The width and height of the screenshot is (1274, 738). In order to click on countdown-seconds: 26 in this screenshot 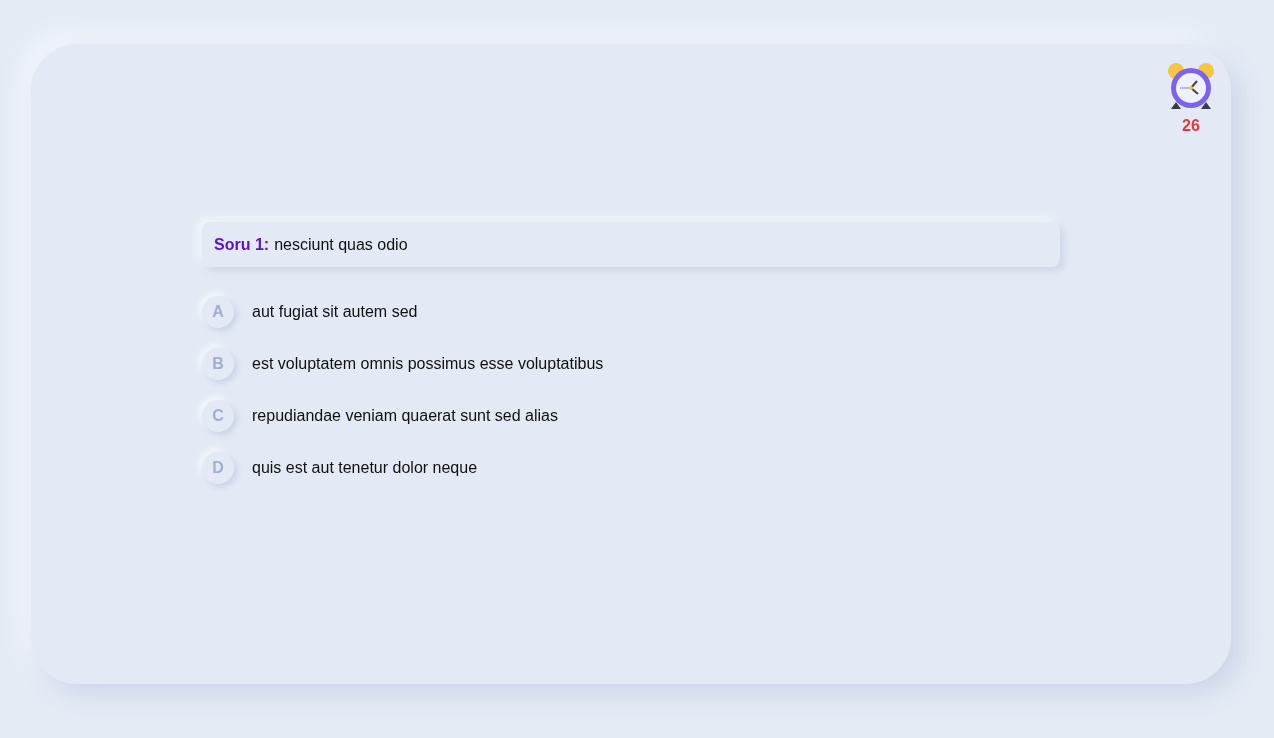, I will do `click(1191, 126)`.